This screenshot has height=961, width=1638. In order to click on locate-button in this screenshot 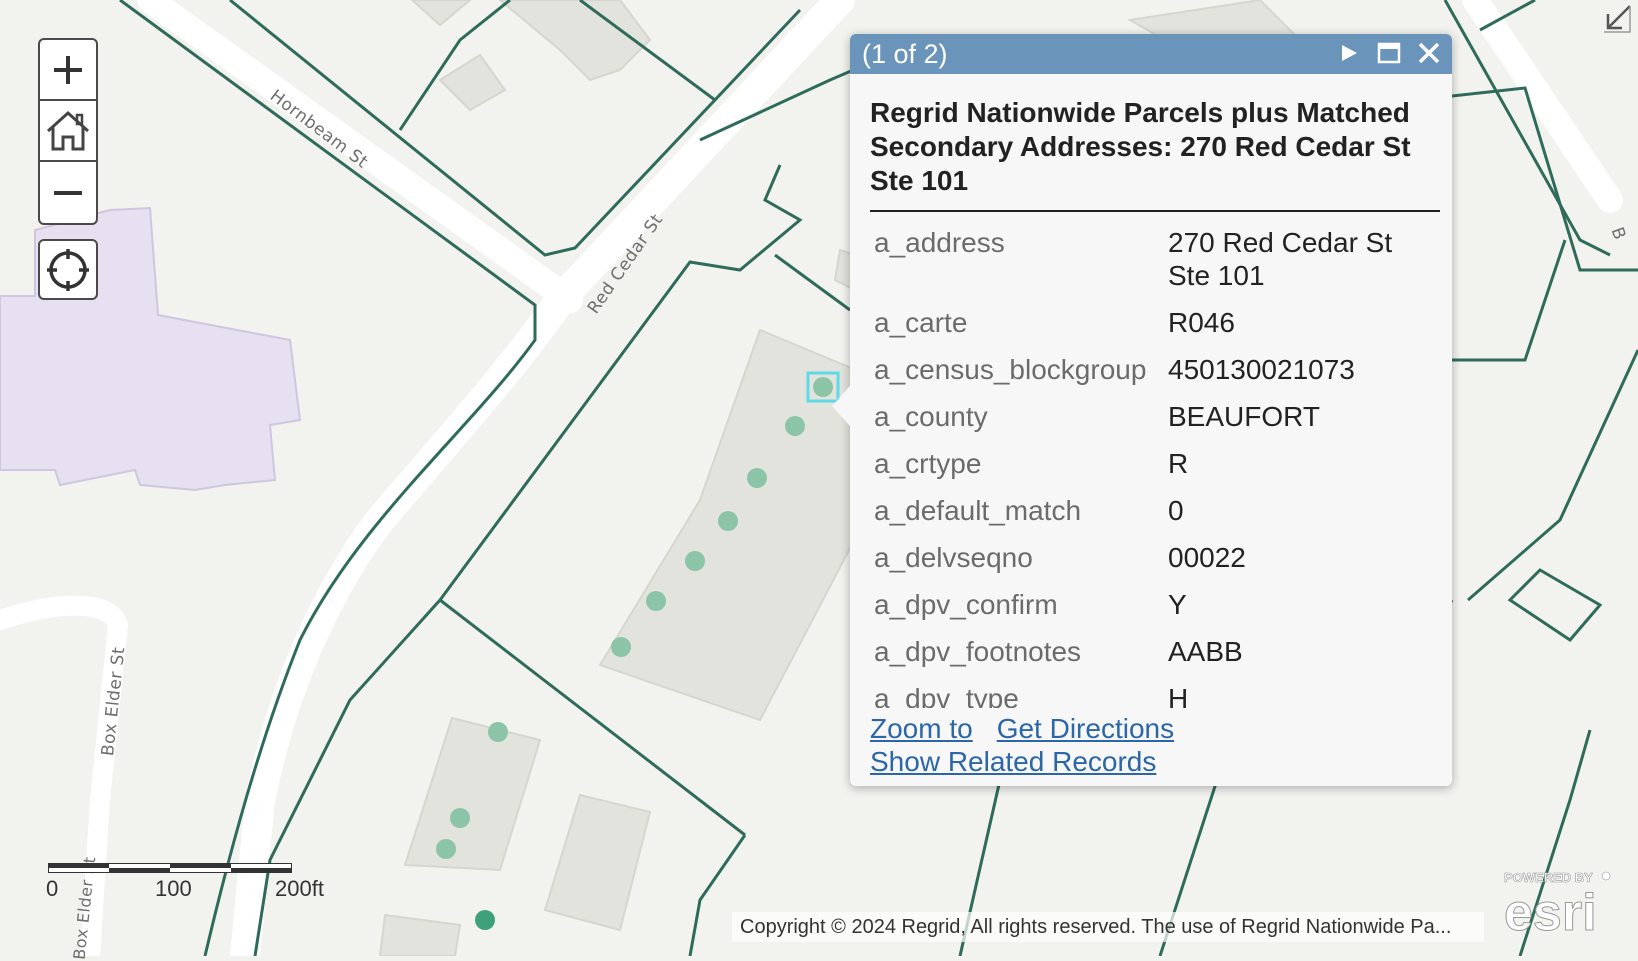, I will do `click(68, 269)`.